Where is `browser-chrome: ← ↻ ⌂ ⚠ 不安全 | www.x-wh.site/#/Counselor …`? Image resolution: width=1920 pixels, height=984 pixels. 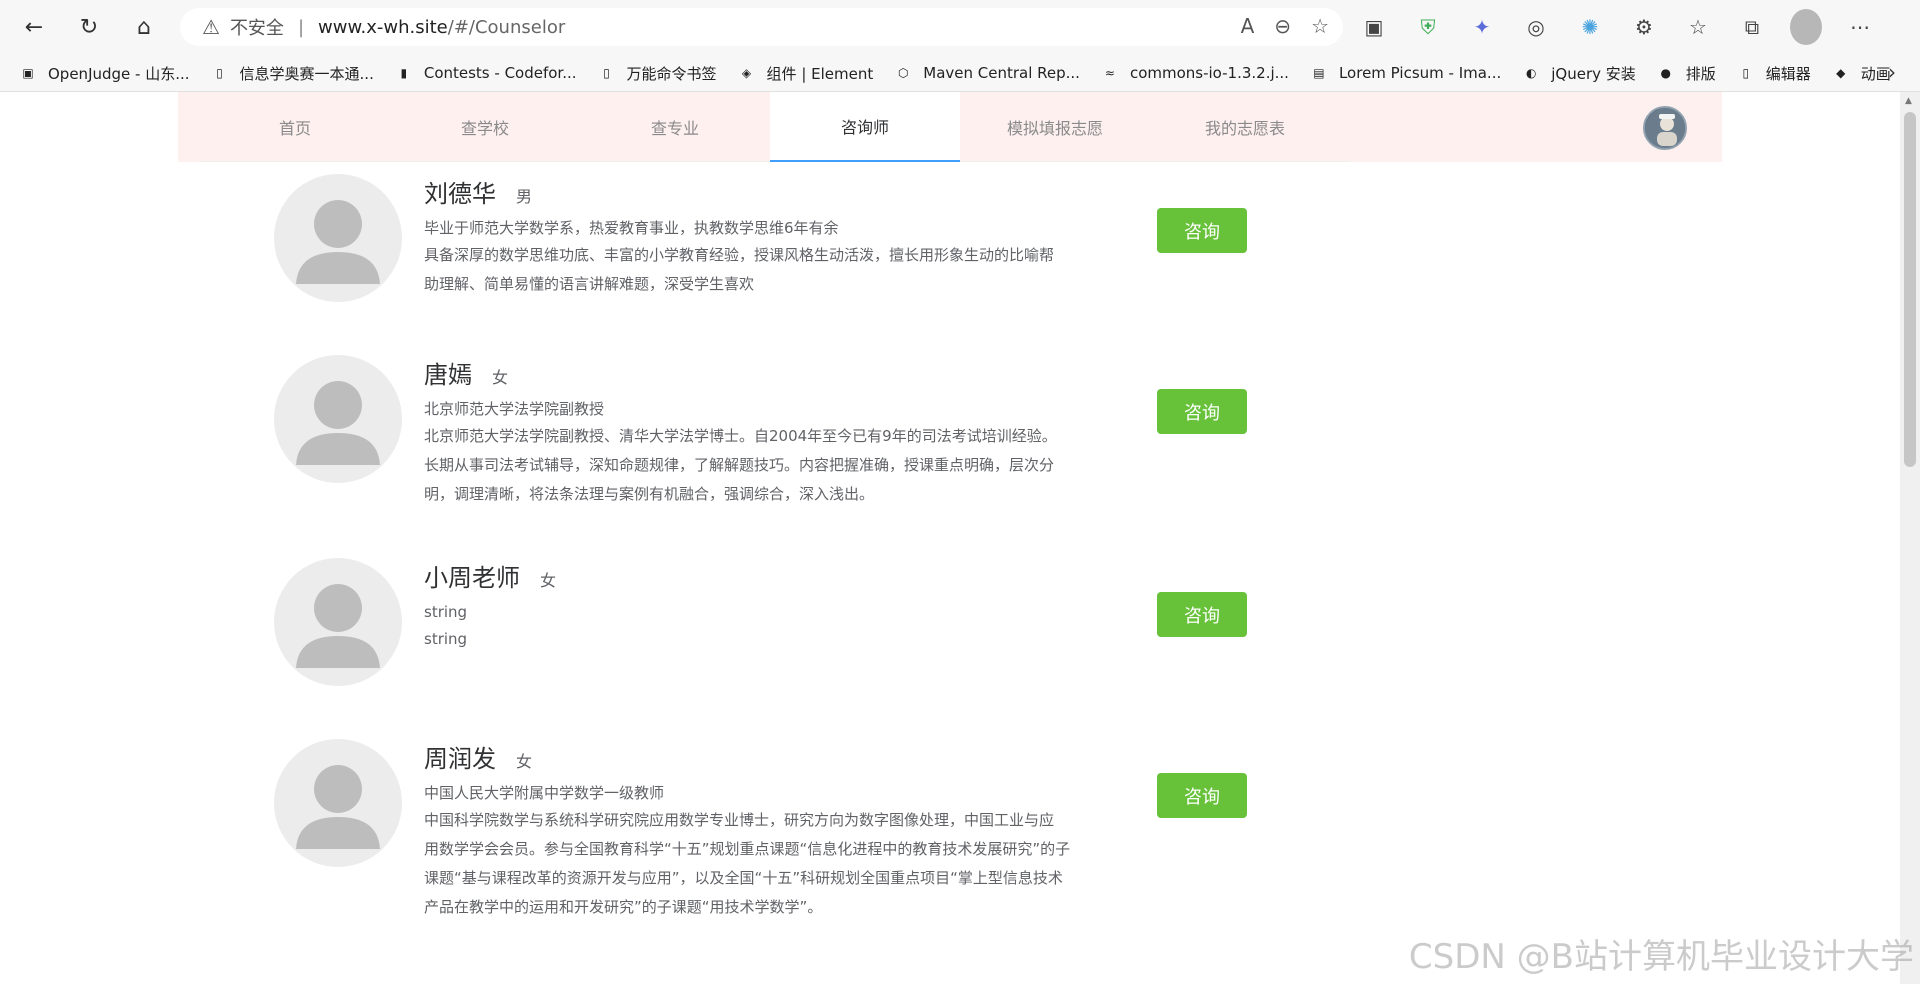 browser-chrome: ← ↻ ⌂ ⚠ 不安全 | www.x-wh.site/#/Counselor … is located at coordinates (960, 46).